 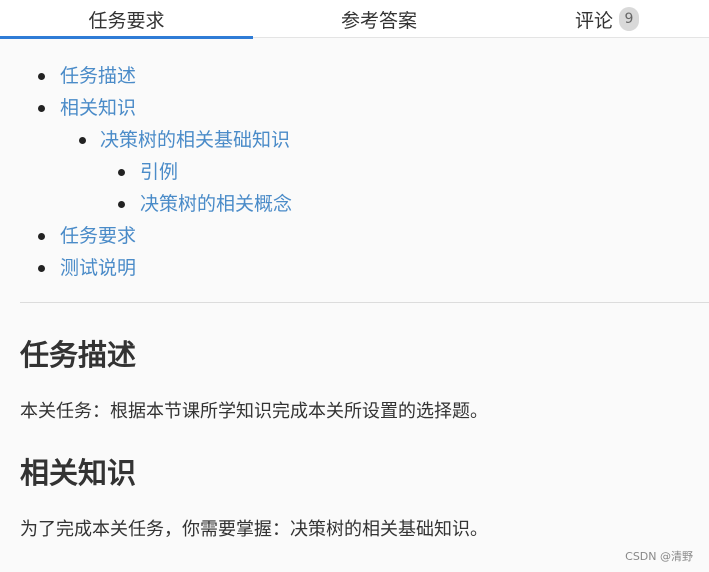 I want to click on toc-item-related-knowledge: 相关知识, so click(x=354, y=108).